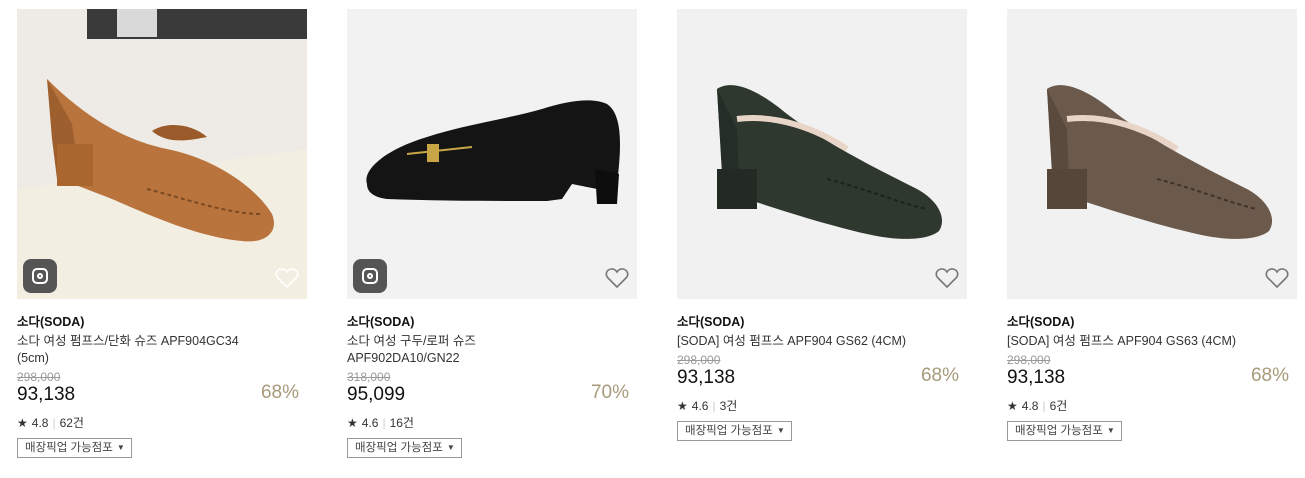 Image resolution: width=1305 pixels, height=478 pixels. What do you see at coordinates (1058, 406) in the screenshot?
I see `review-count: 6건` at bounding box center [1058, 406].